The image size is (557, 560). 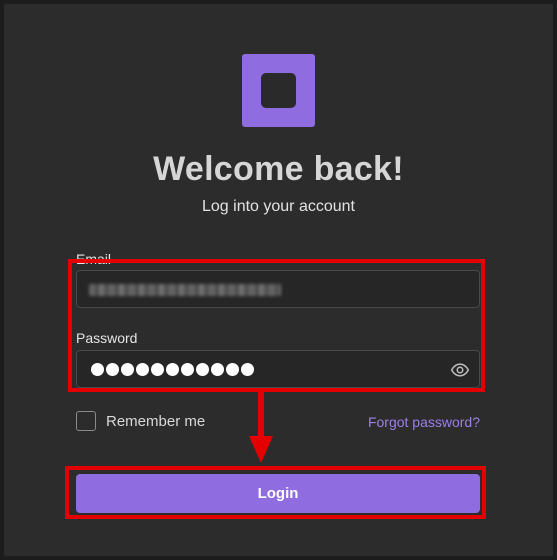 I want to click on annotation-arrow-down-icon, so click(x=261, y=427).